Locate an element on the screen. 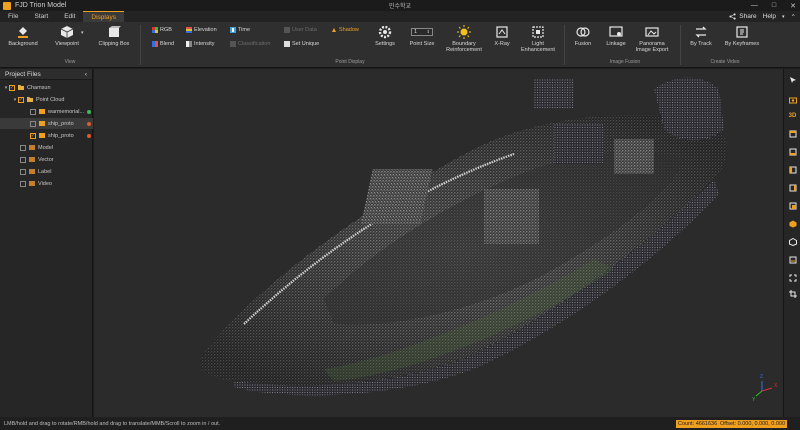  by-keyframes-button: By Keyframes is located at coordinates (742, 36).